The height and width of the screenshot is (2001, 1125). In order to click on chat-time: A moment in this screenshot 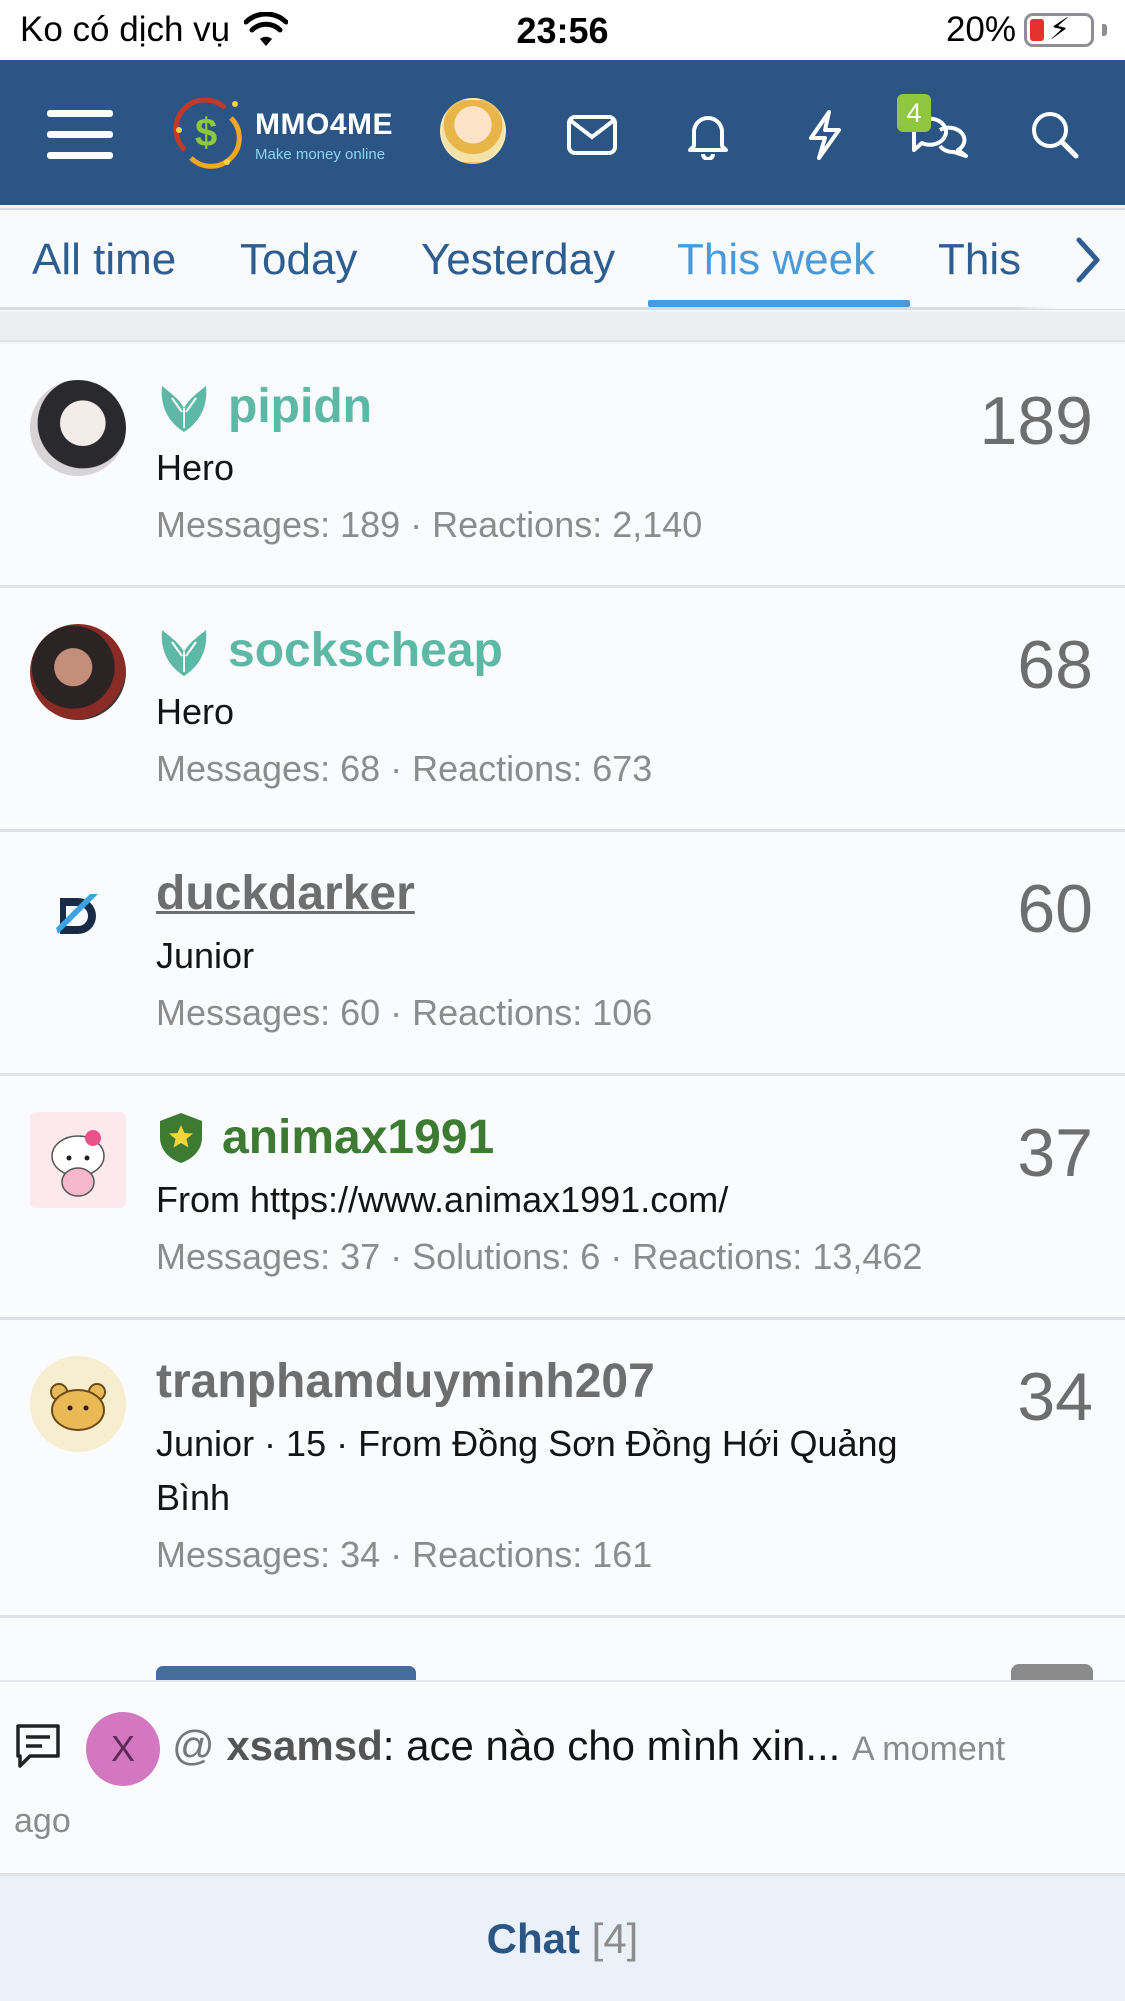, I will do `click(929, 1749)`.